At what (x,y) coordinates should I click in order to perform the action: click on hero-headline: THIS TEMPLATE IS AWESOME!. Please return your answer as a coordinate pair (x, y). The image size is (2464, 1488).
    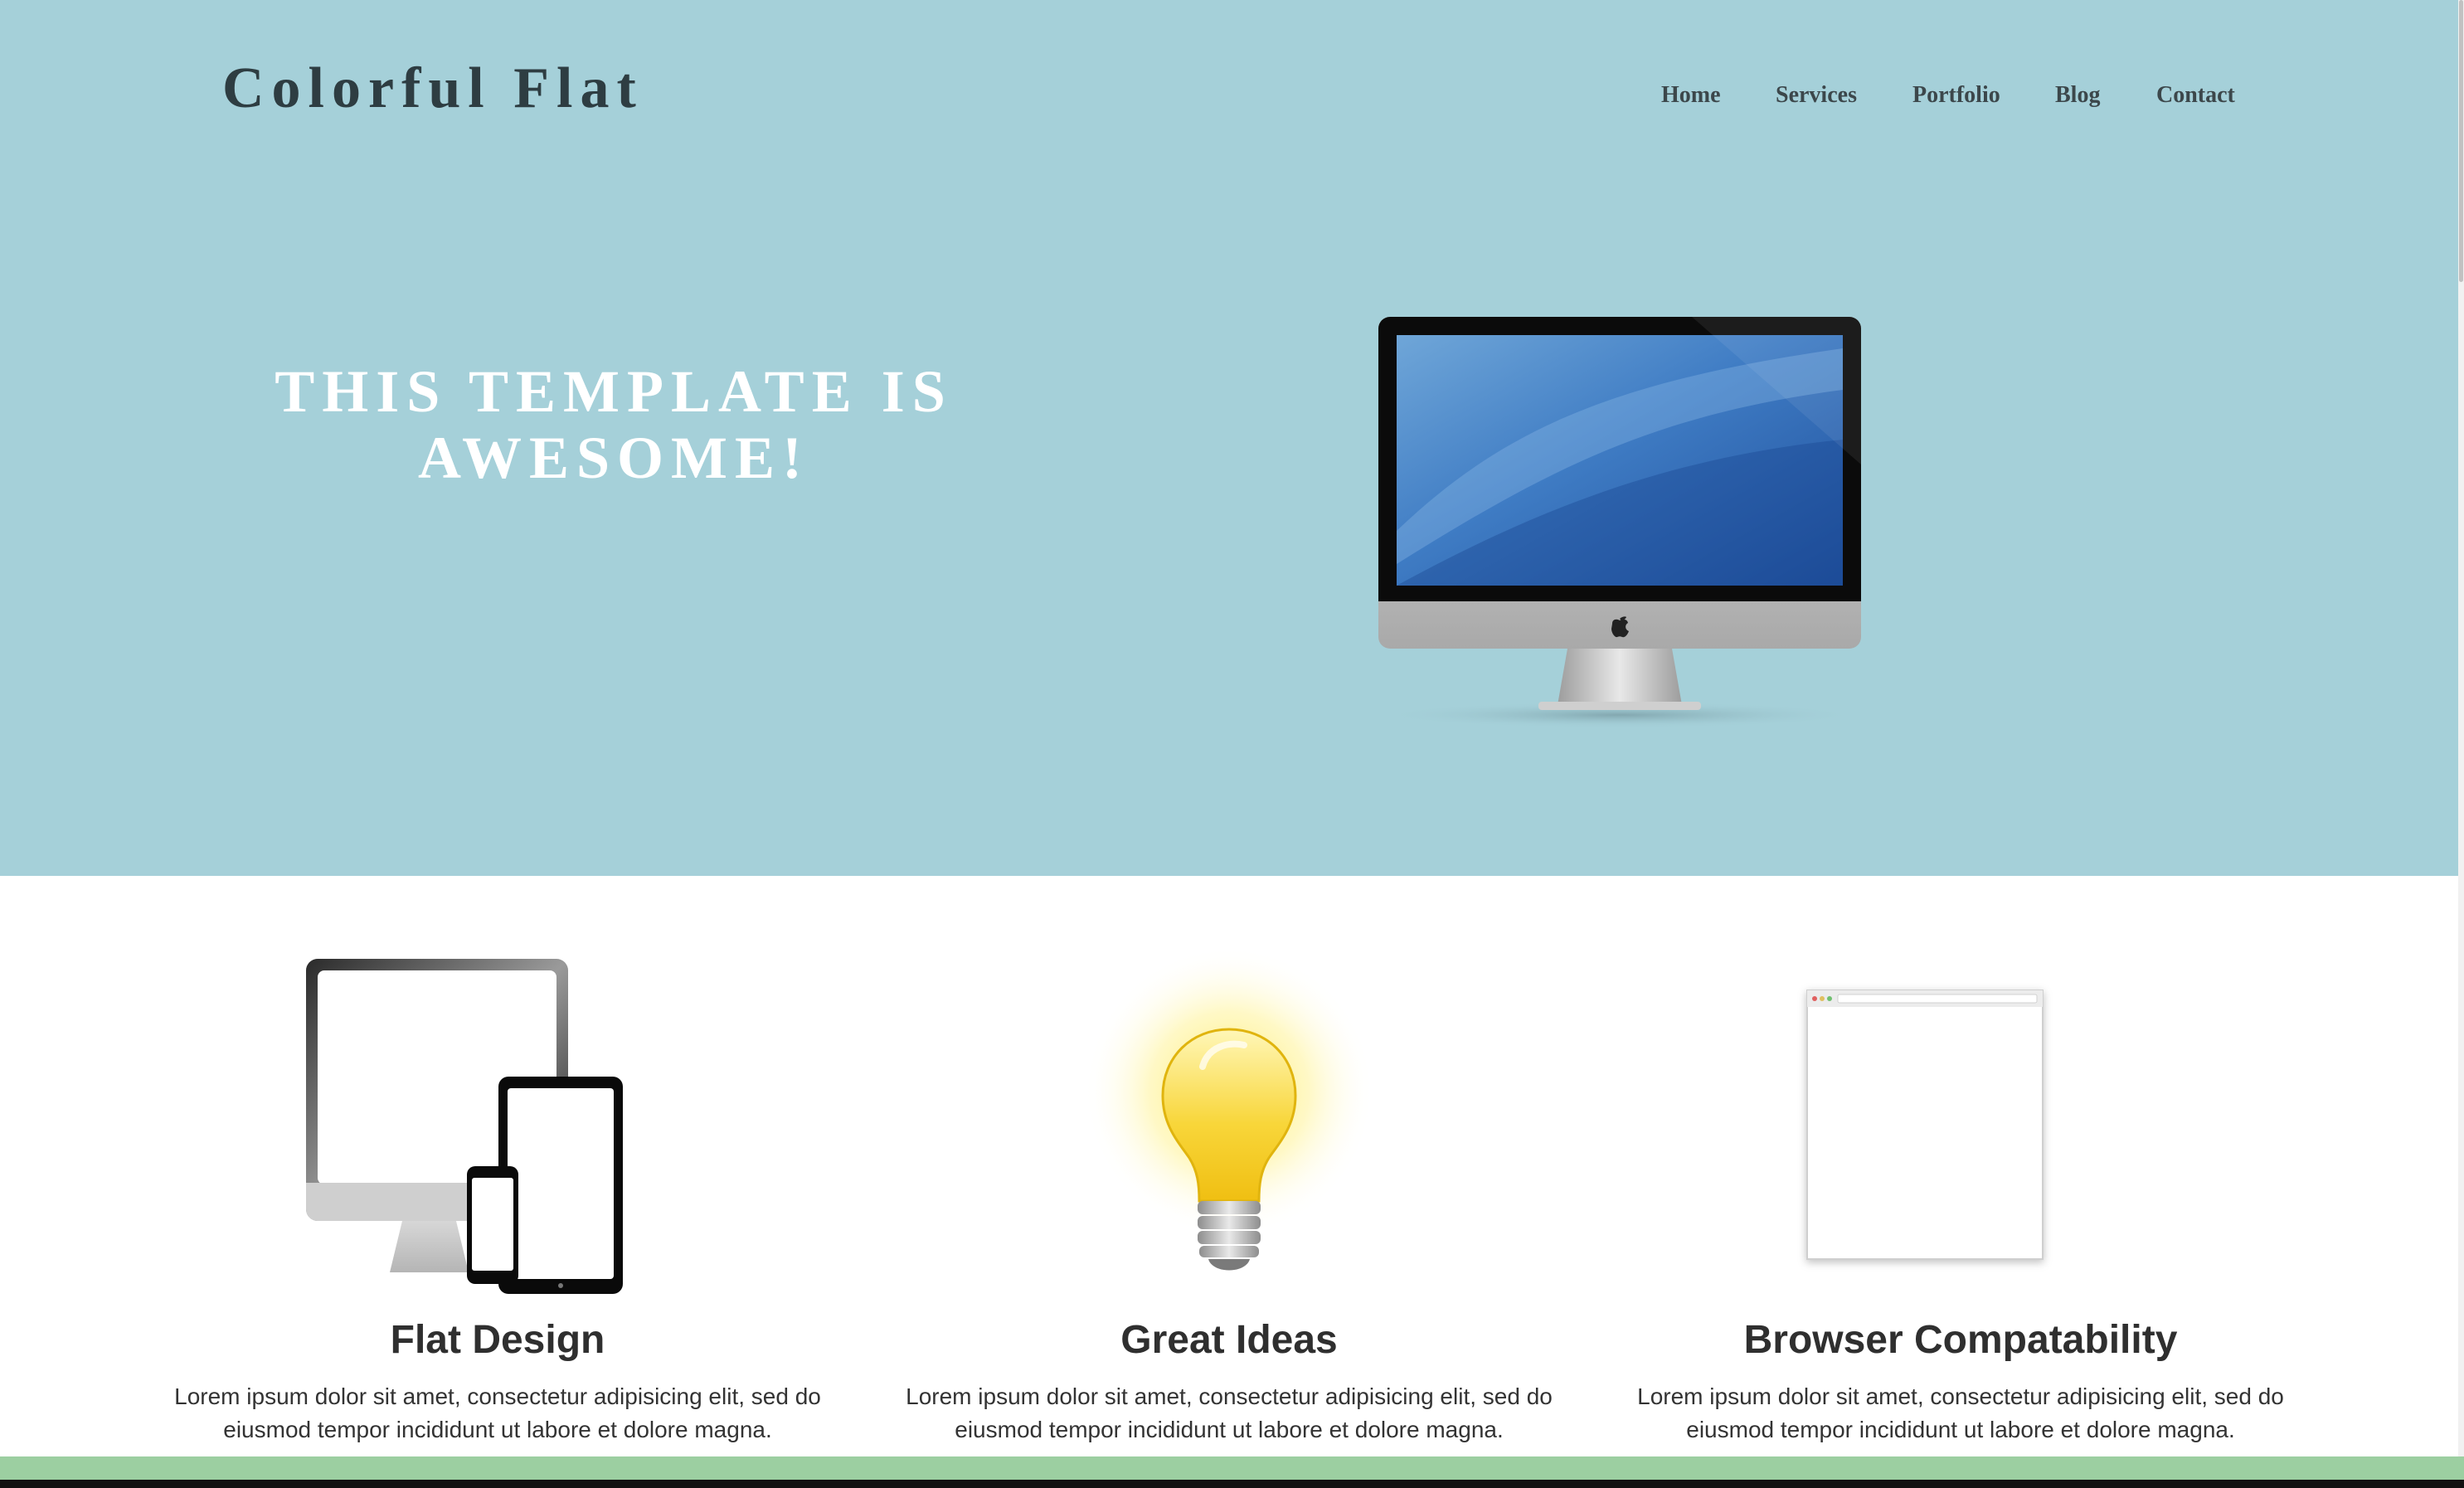
    Looking at the image, I should click on (614, 424).